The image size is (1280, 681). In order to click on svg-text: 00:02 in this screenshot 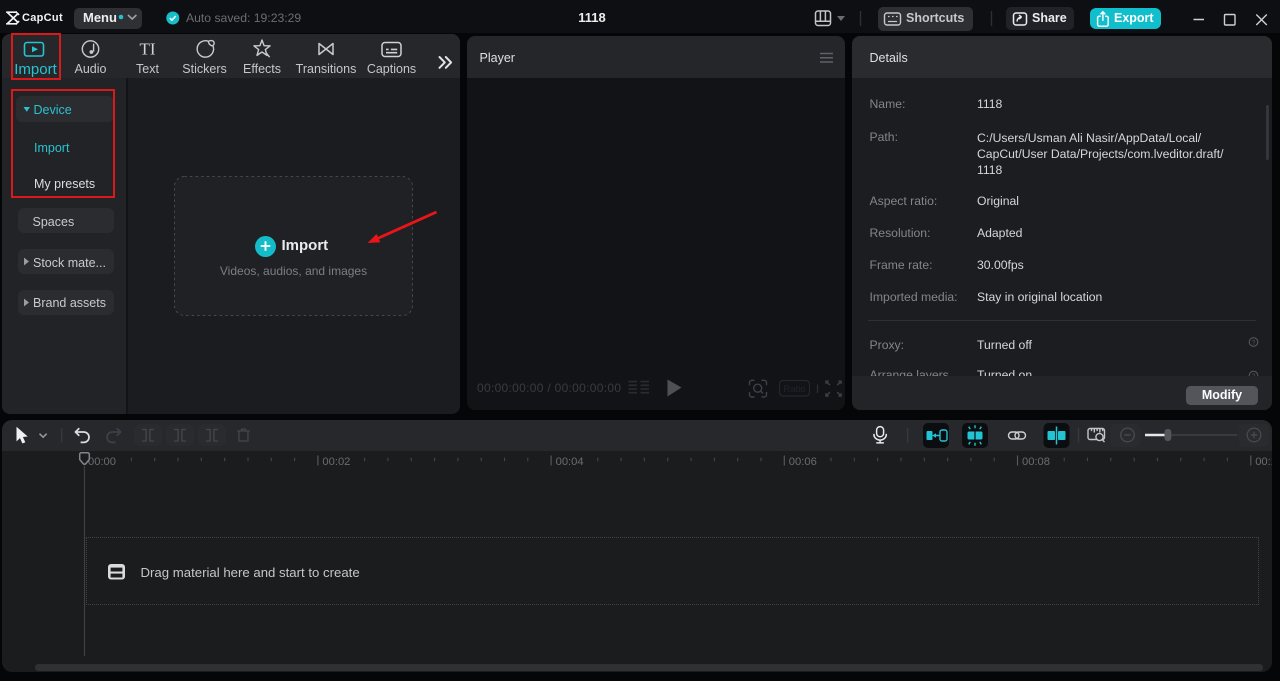, I will do `click(336, 462)`.